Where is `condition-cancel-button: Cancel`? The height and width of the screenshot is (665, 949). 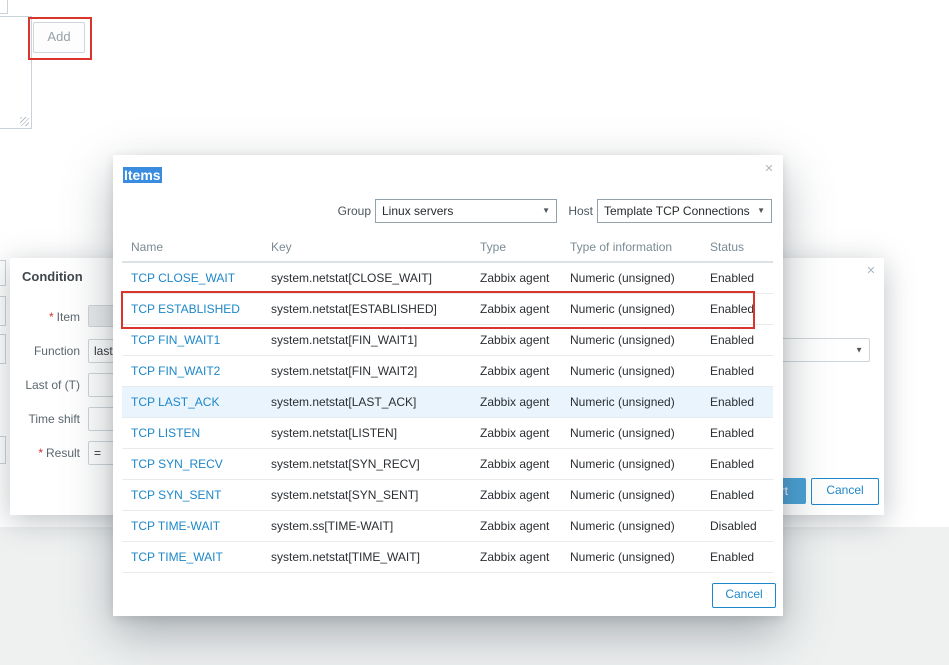 condition-cancel-button: Cancel is located at coordinates (845, 491).